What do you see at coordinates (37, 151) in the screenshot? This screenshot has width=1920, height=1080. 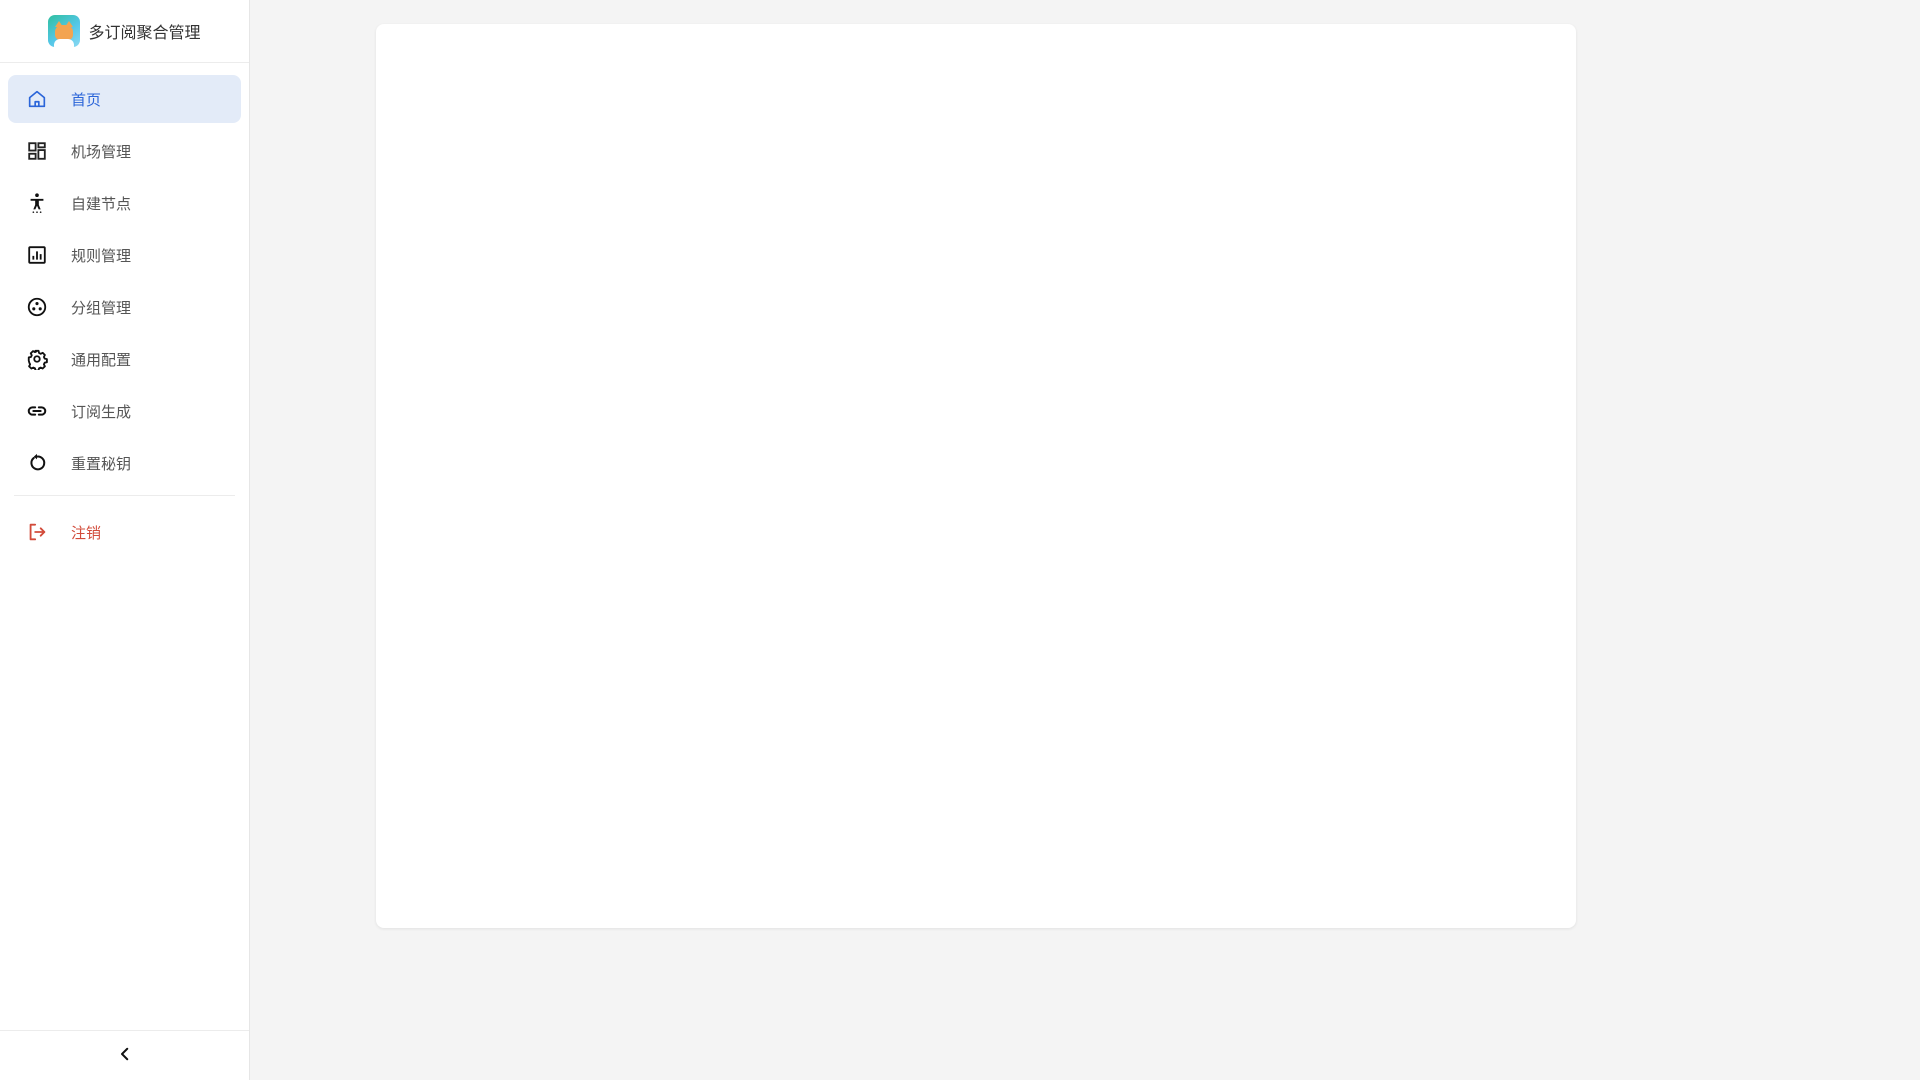 I see `dashboard-grid-icon` at bounding box center [37, 151].